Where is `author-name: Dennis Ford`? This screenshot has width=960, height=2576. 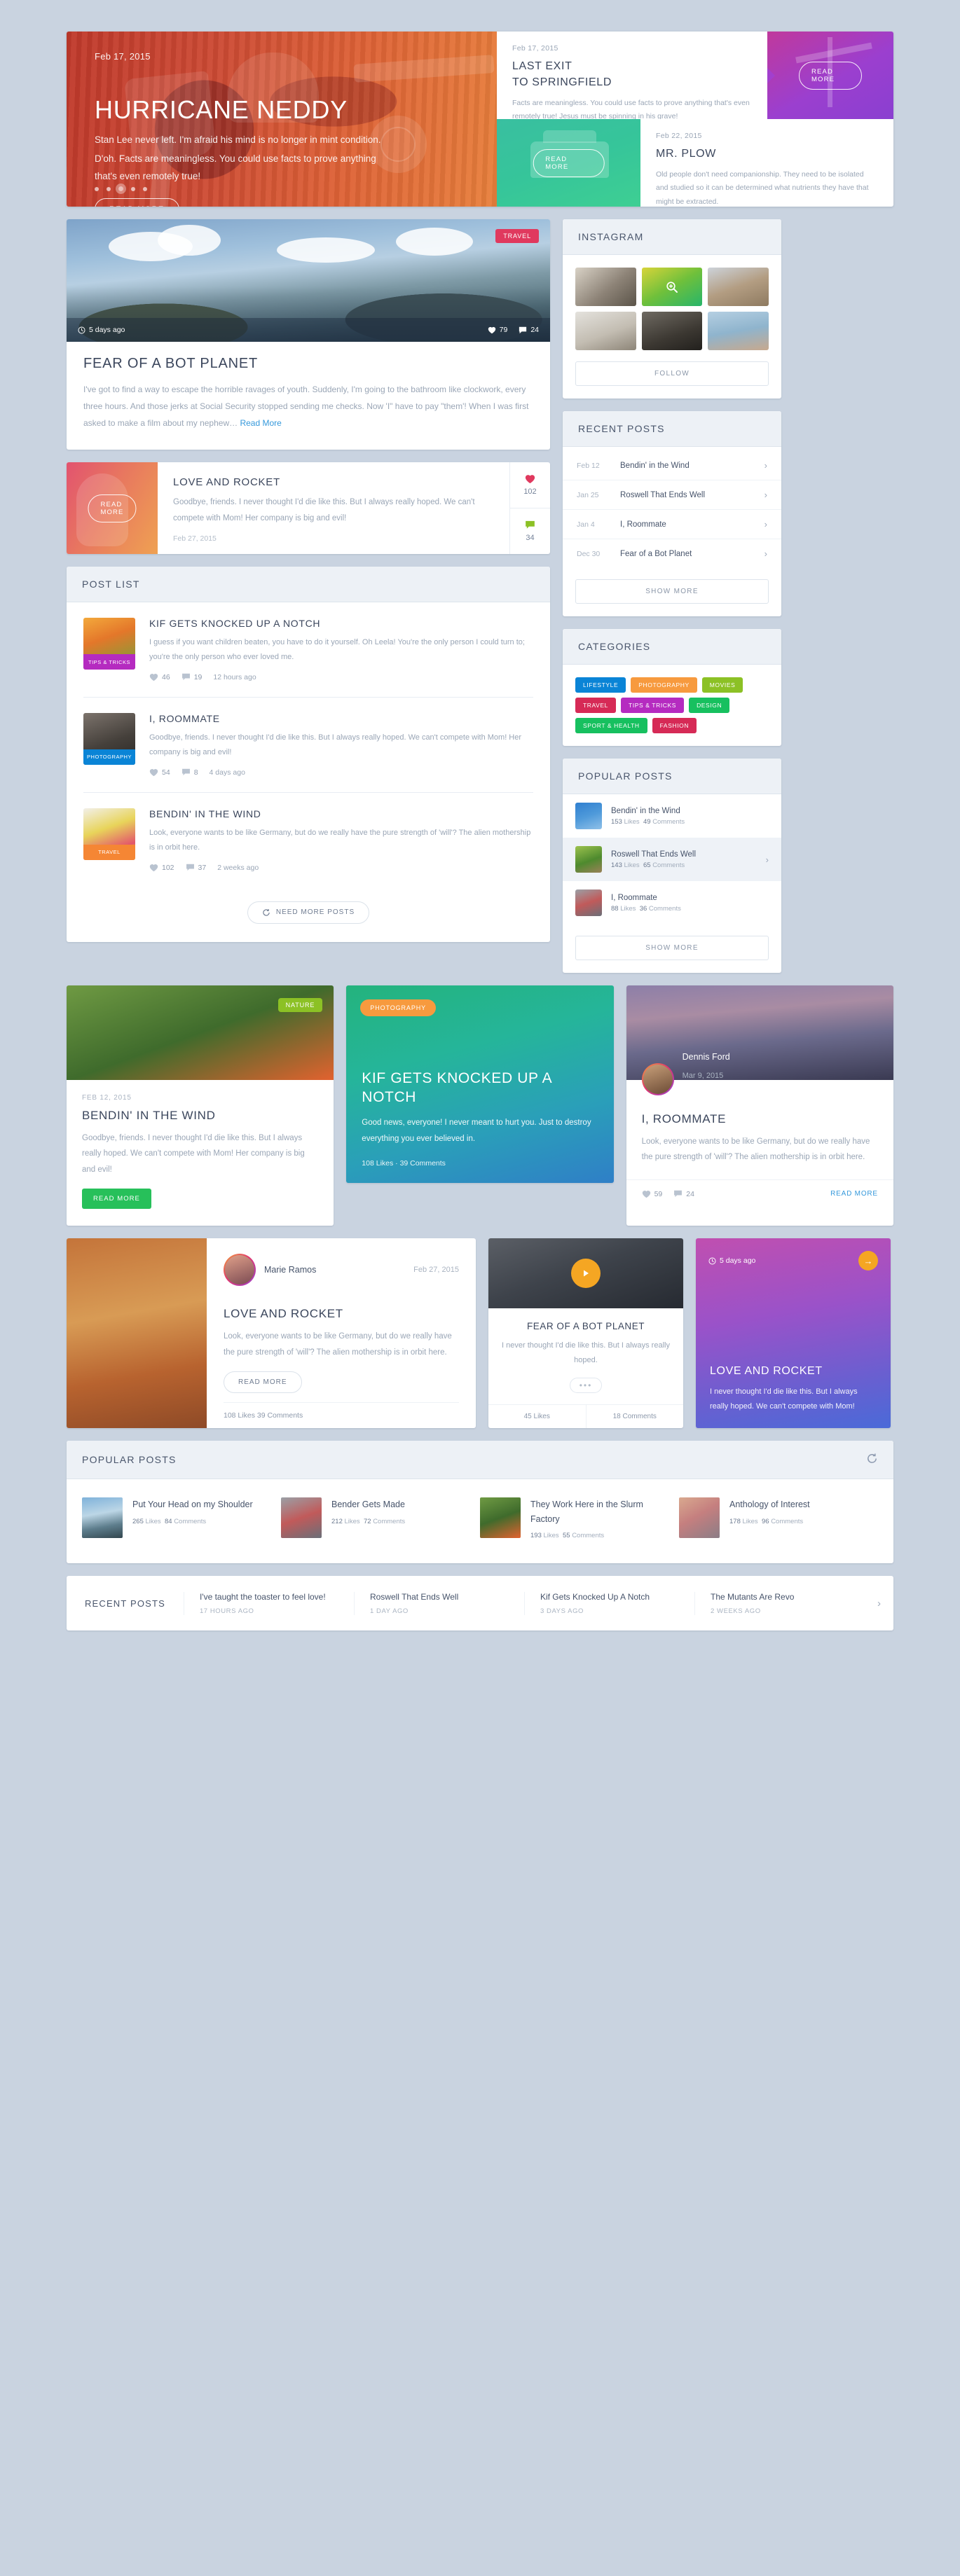 author-name: Dennis Ford is located at coordinates (706, 1057).